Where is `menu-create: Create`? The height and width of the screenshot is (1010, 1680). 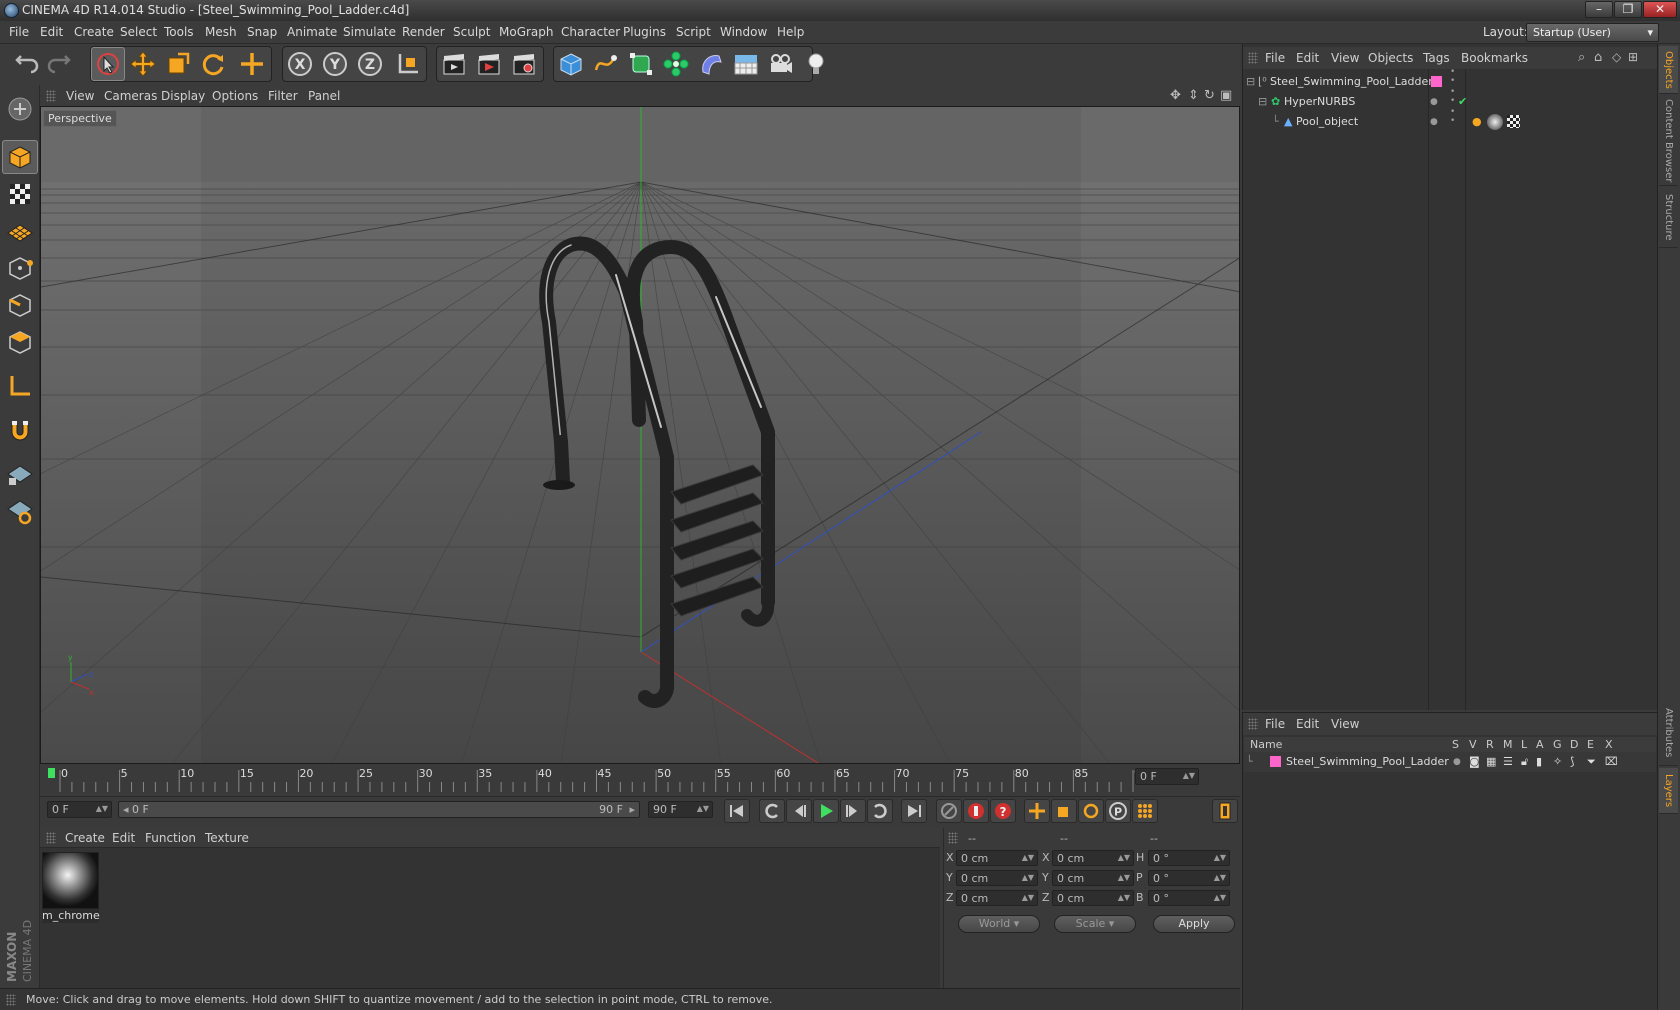
menu-create: Create is located at coordinates (94, 32).